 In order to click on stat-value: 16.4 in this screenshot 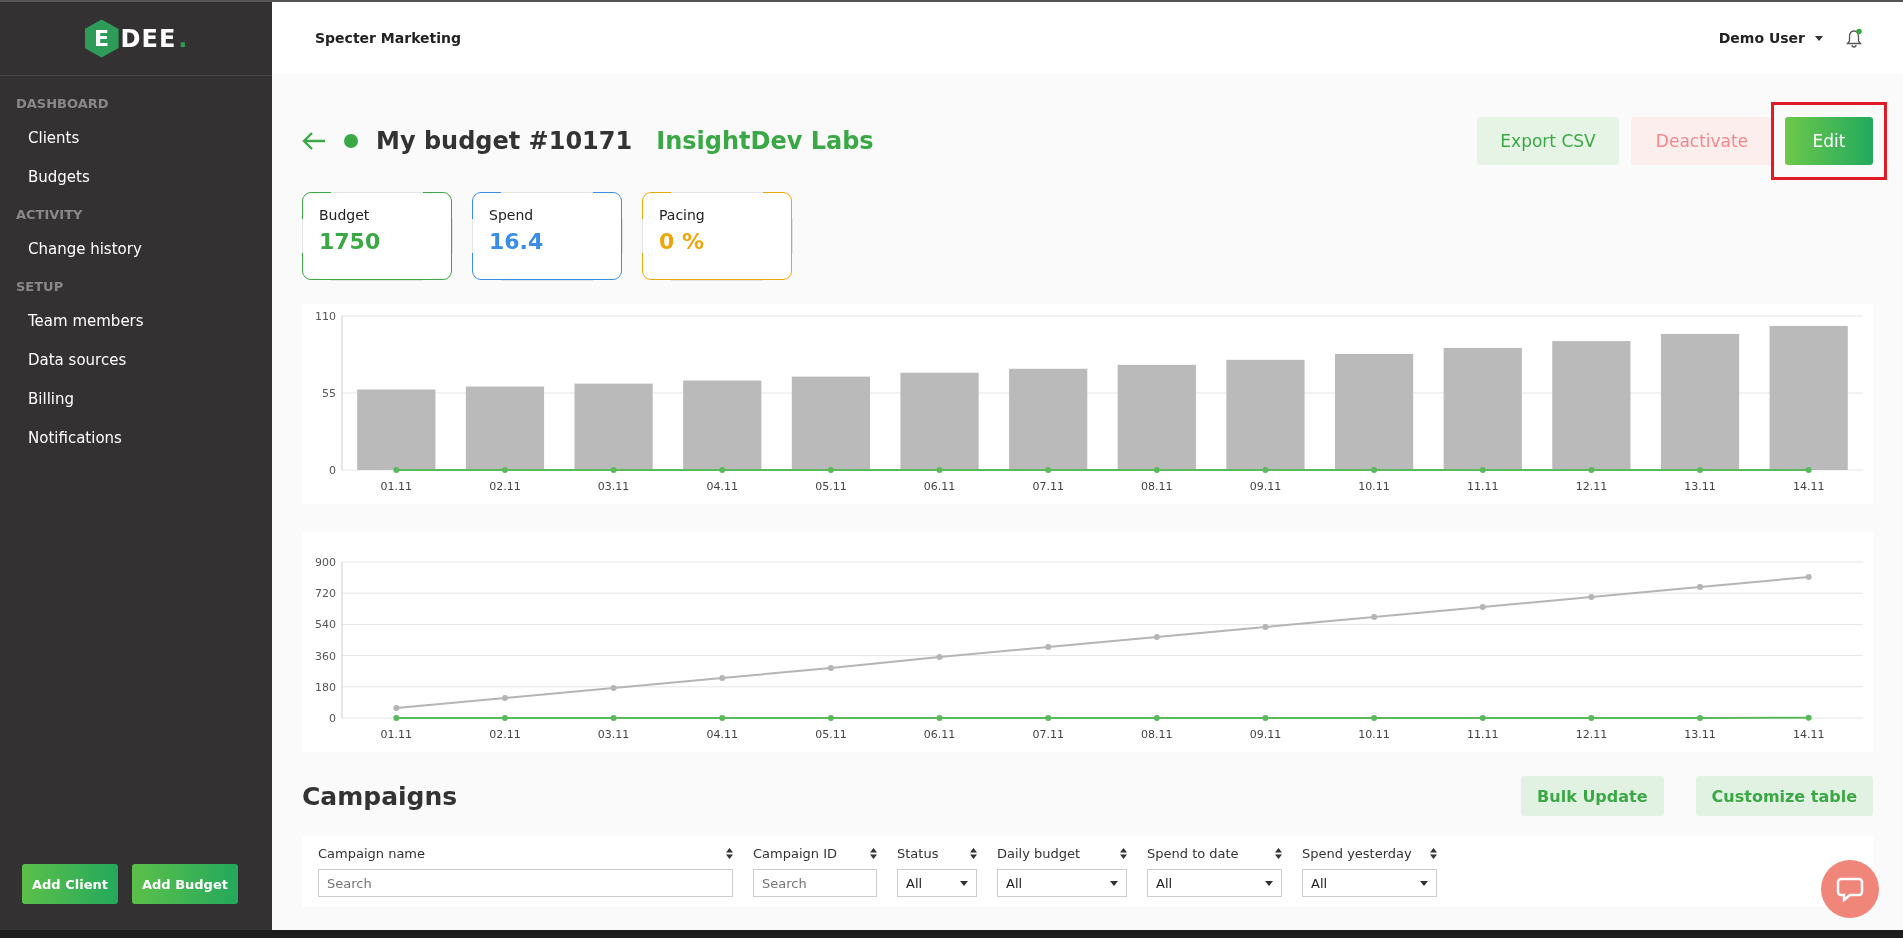, I will do `click(517, 241)`.